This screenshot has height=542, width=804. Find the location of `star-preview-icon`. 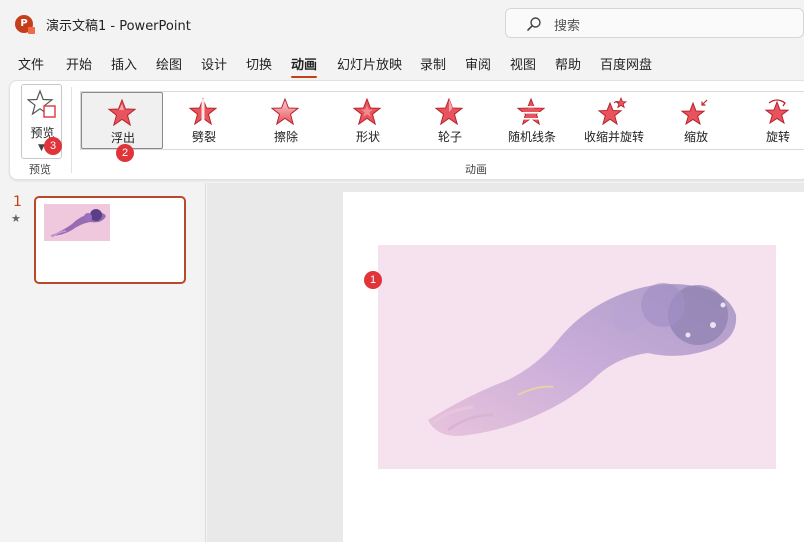

star-preview-icon is located at coordinates (41, 103).